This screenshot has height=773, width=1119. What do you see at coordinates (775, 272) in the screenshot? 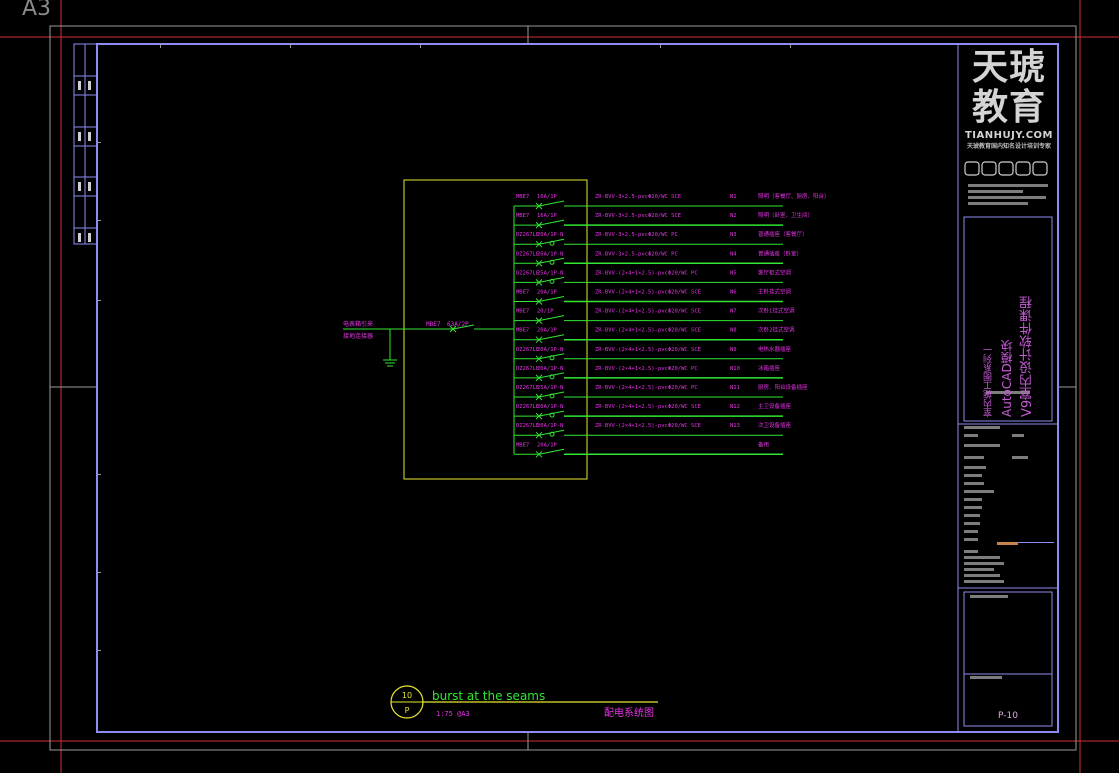
I see `load-description: 客厅柜式空调` at bounding box center [775, 272].